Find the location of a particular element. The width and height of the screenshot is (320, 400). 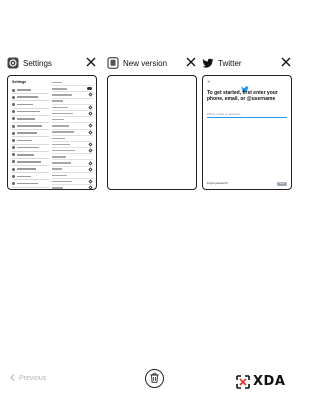

forgot-password-link: Forgot password? is located at coordinates (217, 183).